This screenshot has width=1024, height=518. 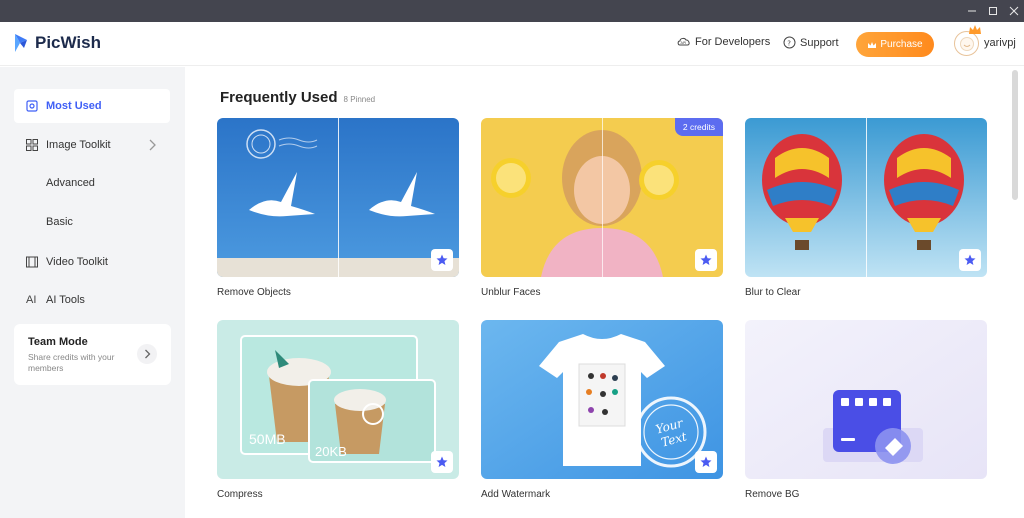 I want to click on tool-card-blur-to-clear: Blur to Clear, so click(x=866, y=208).